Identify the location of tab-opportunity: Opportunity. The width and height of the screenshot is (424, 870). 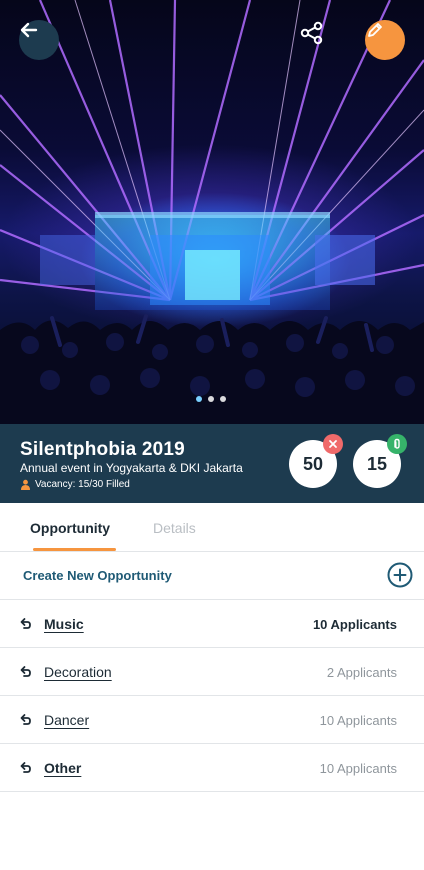
(70, 528).